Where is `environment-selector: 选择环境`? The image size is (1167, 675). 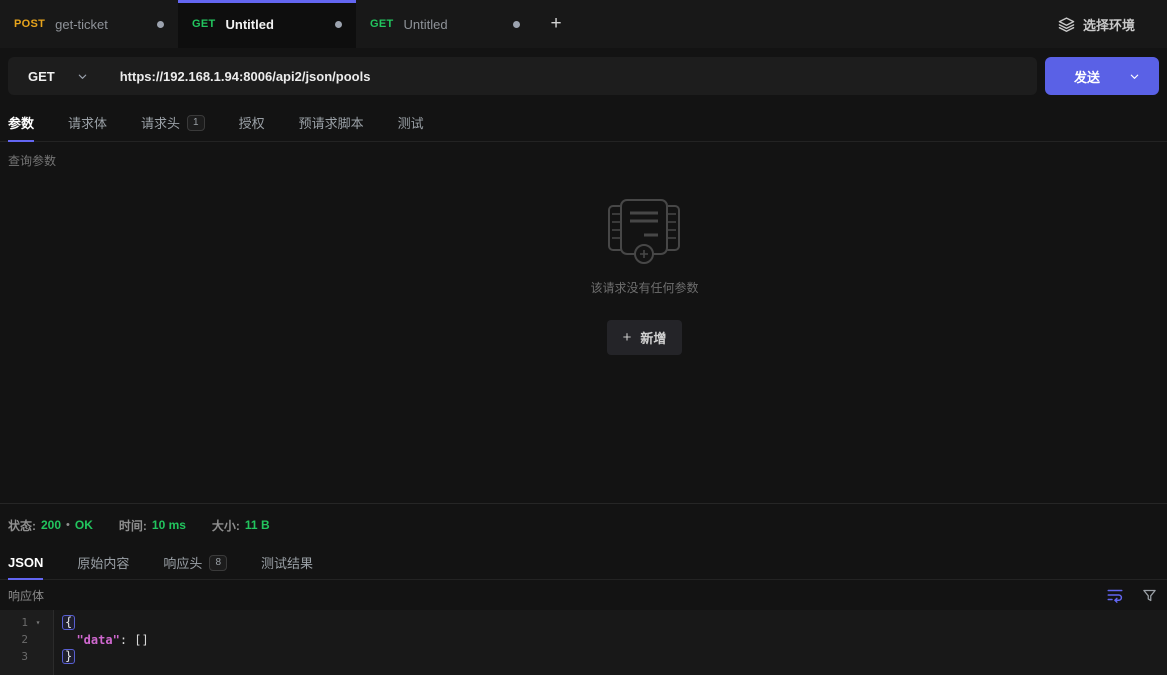
environment-selector: 选择环境 is located at coordinates (1112, 24).